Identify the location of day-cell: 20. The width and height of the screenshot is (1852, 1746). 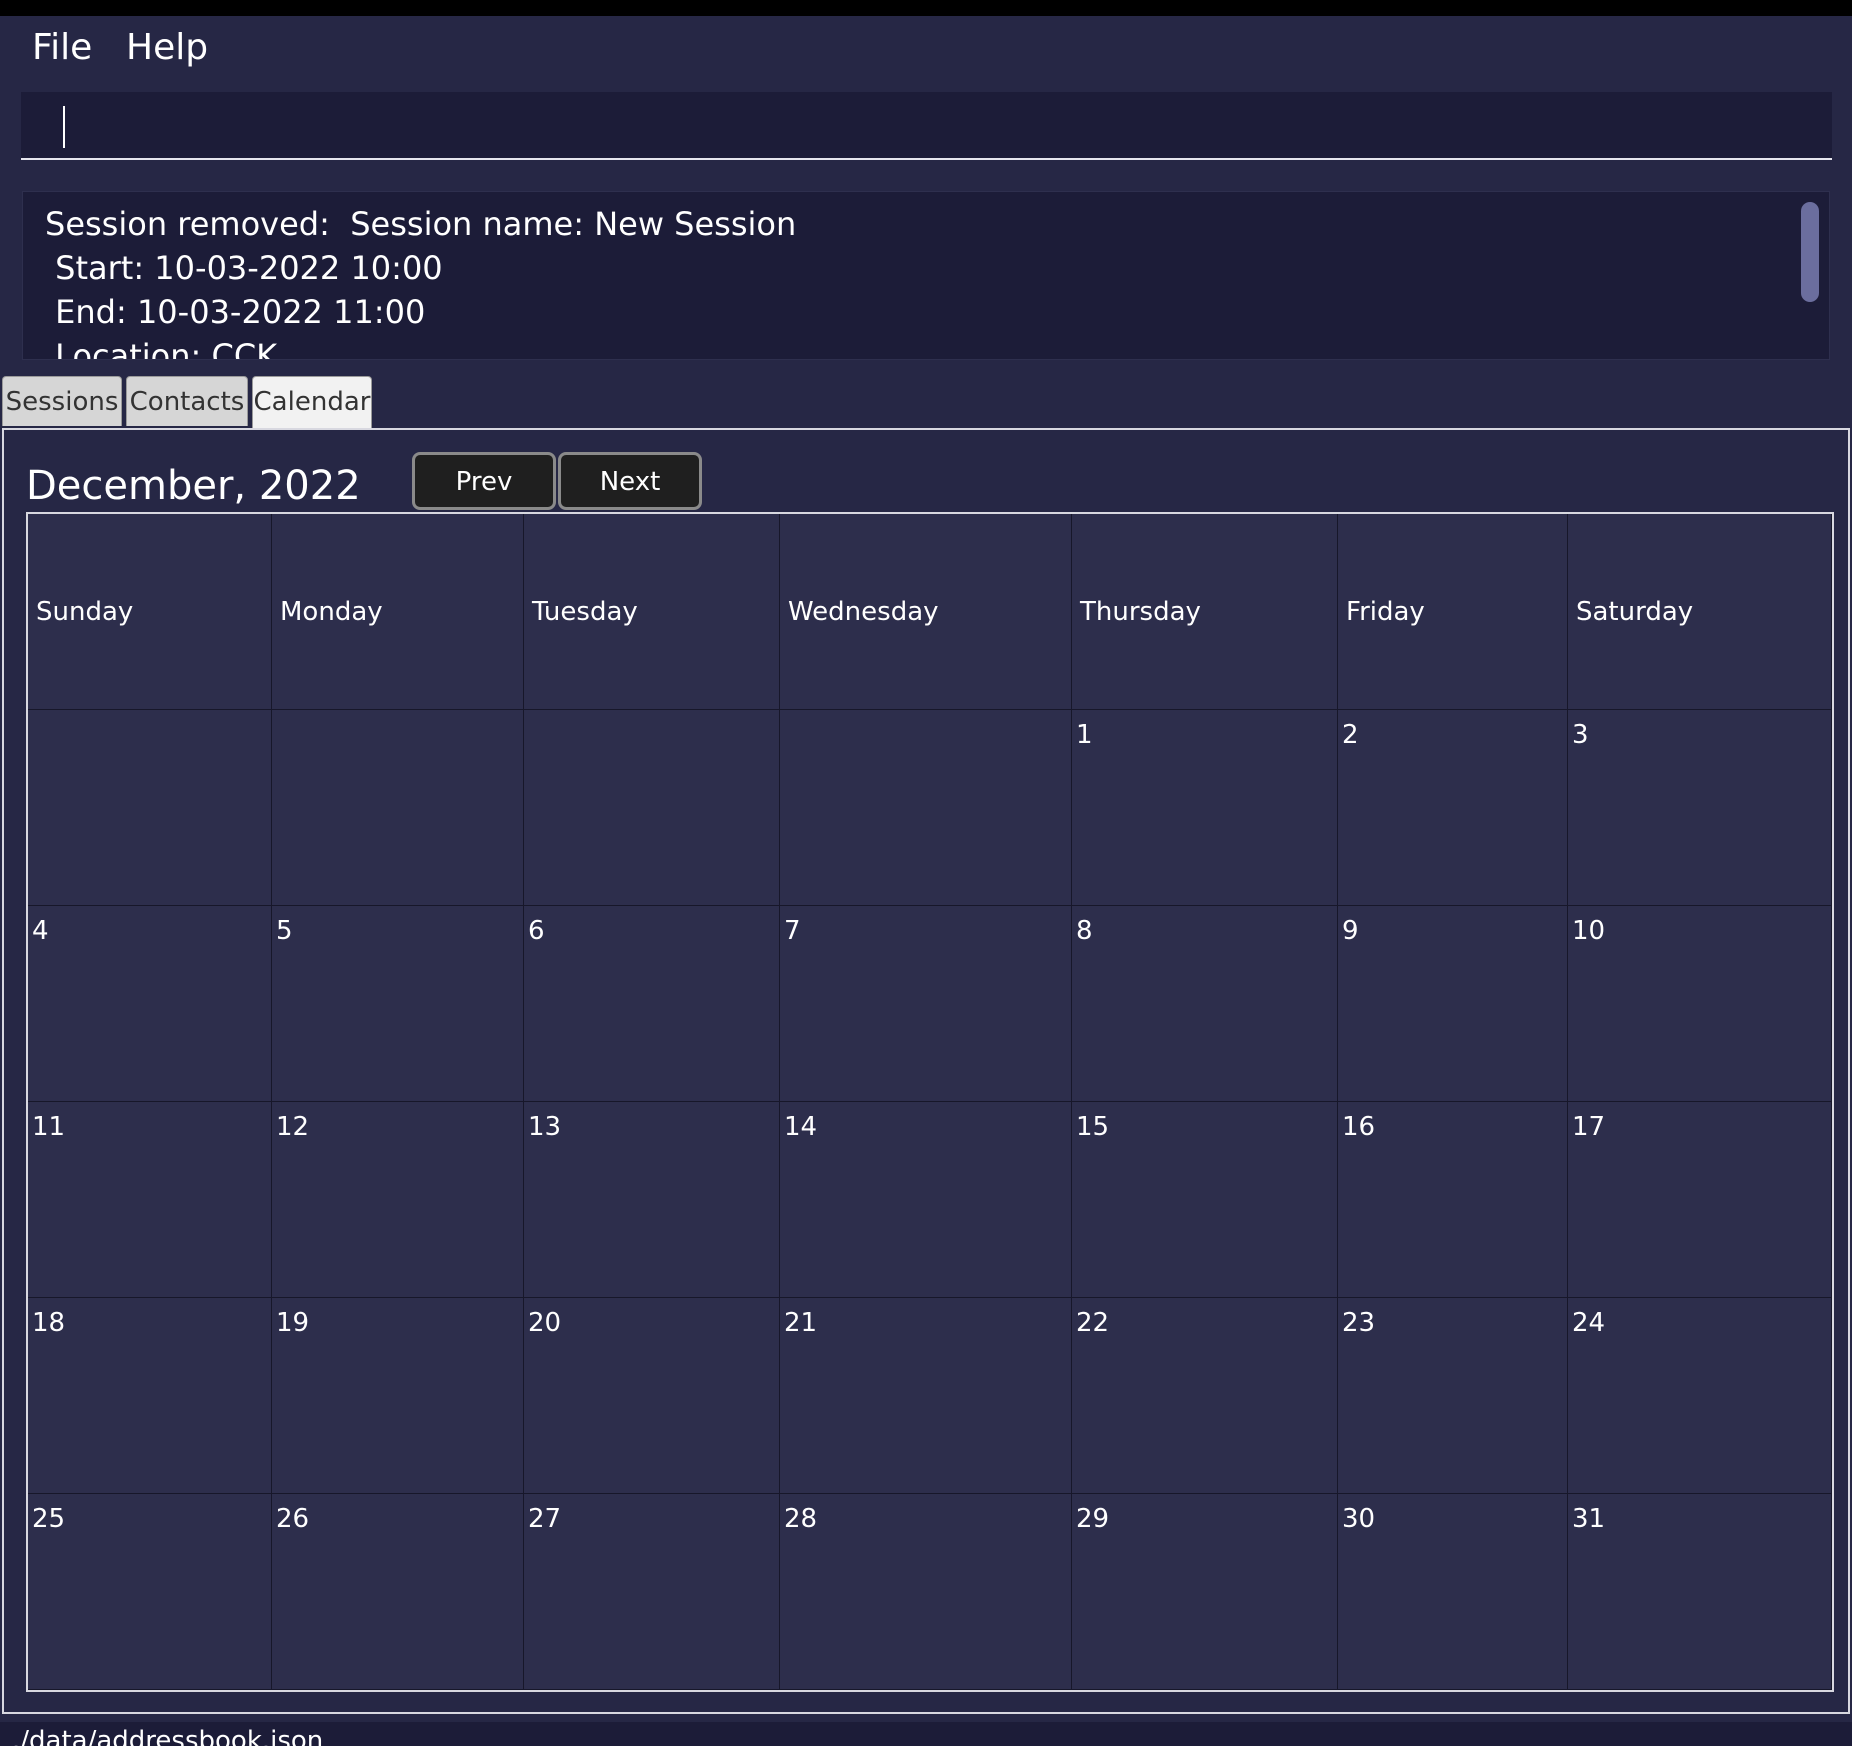
(652, 1396).